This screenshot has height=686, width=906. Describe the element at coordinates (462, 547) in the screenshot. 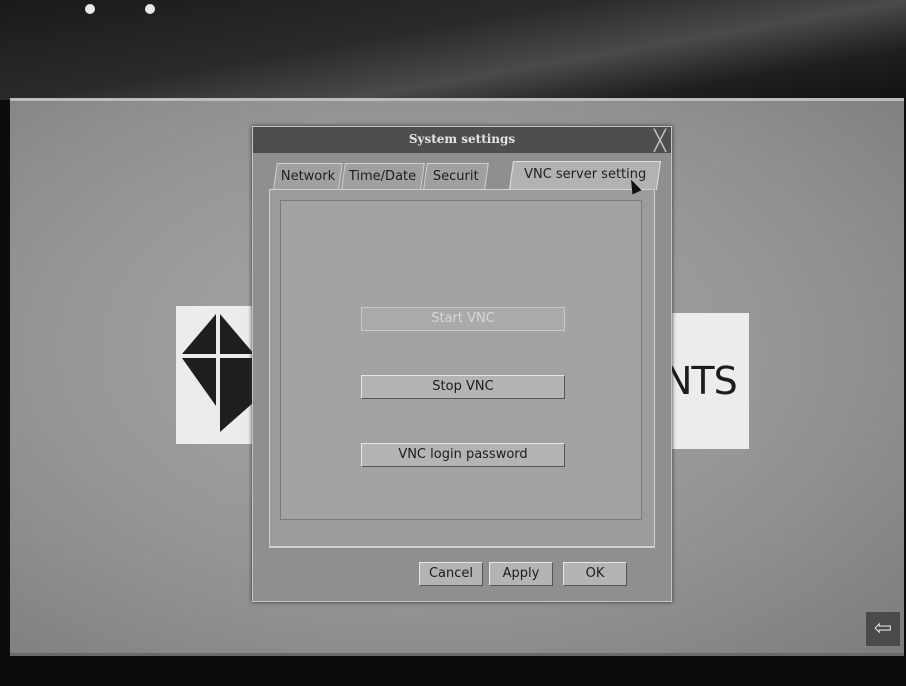

I see `footer-divider` at that location.